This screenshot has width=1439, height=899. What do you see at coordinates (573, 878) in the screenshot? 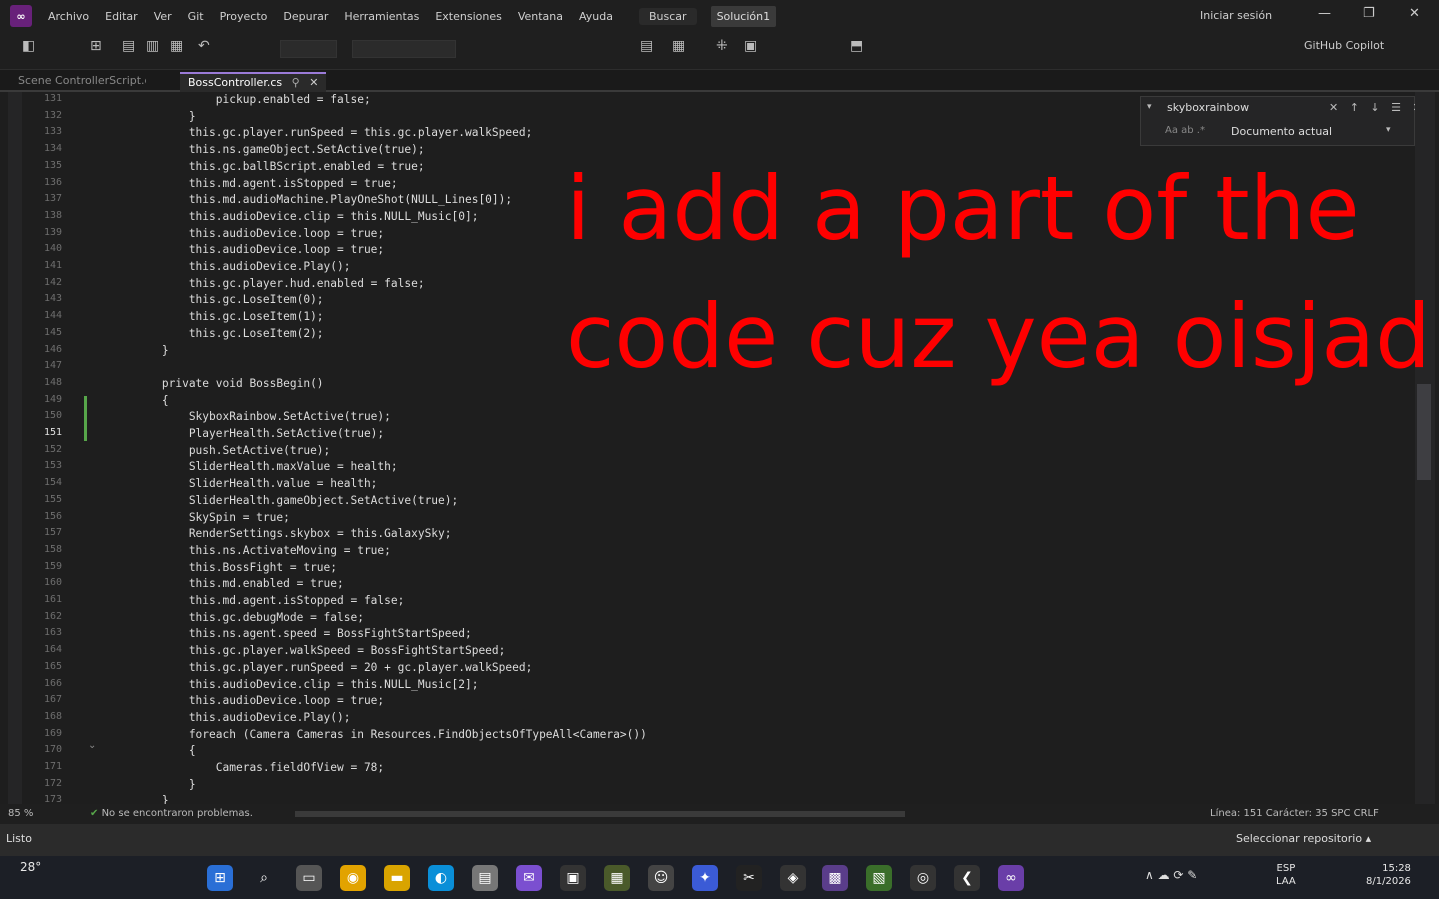
I see `media-icon: ▣` at bounding box center [573, 878].